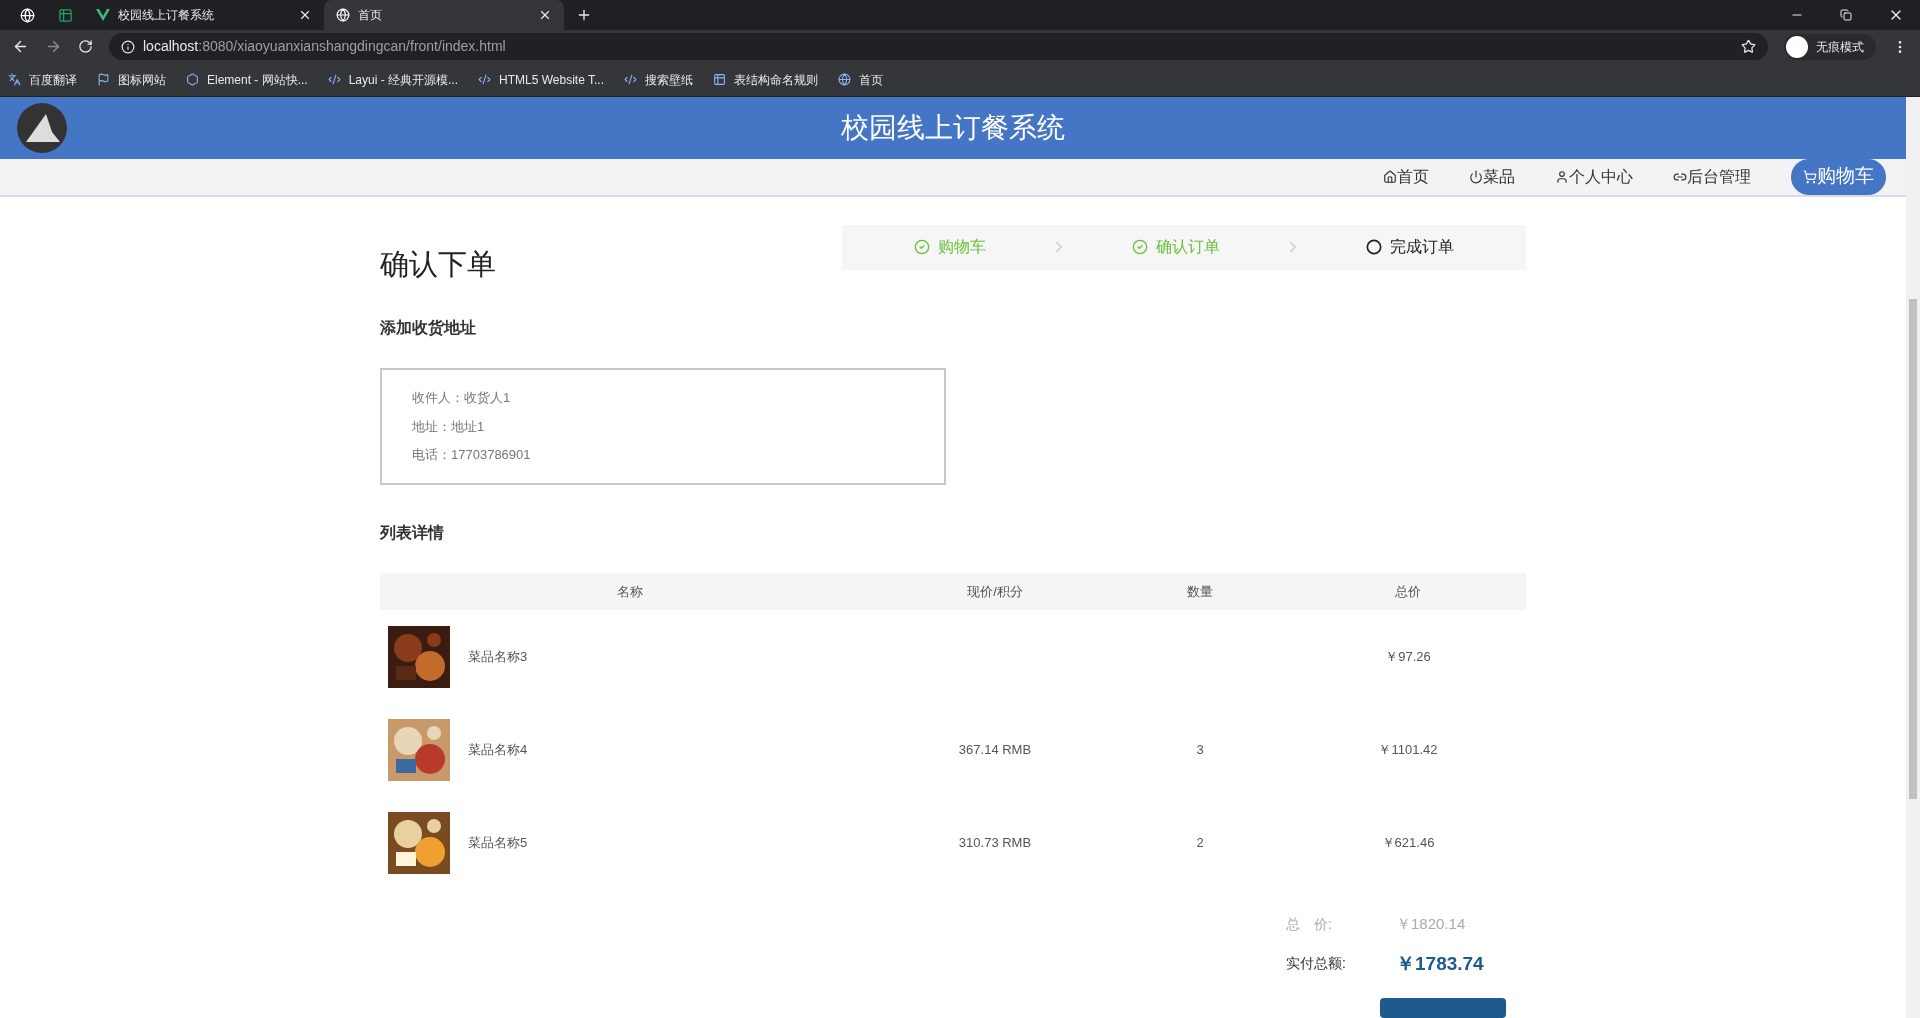  What do you see at coordinates (938, 46) in the screenshot?
I see `address-field: localhost:8080/xiaoyuanxianshangdingcan/front/index.html` at bounding box center [938, 46].